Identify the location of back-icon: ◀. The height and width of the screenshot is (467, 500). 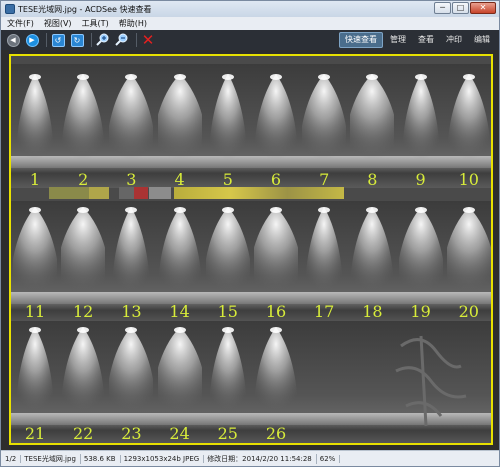
(13, 40).